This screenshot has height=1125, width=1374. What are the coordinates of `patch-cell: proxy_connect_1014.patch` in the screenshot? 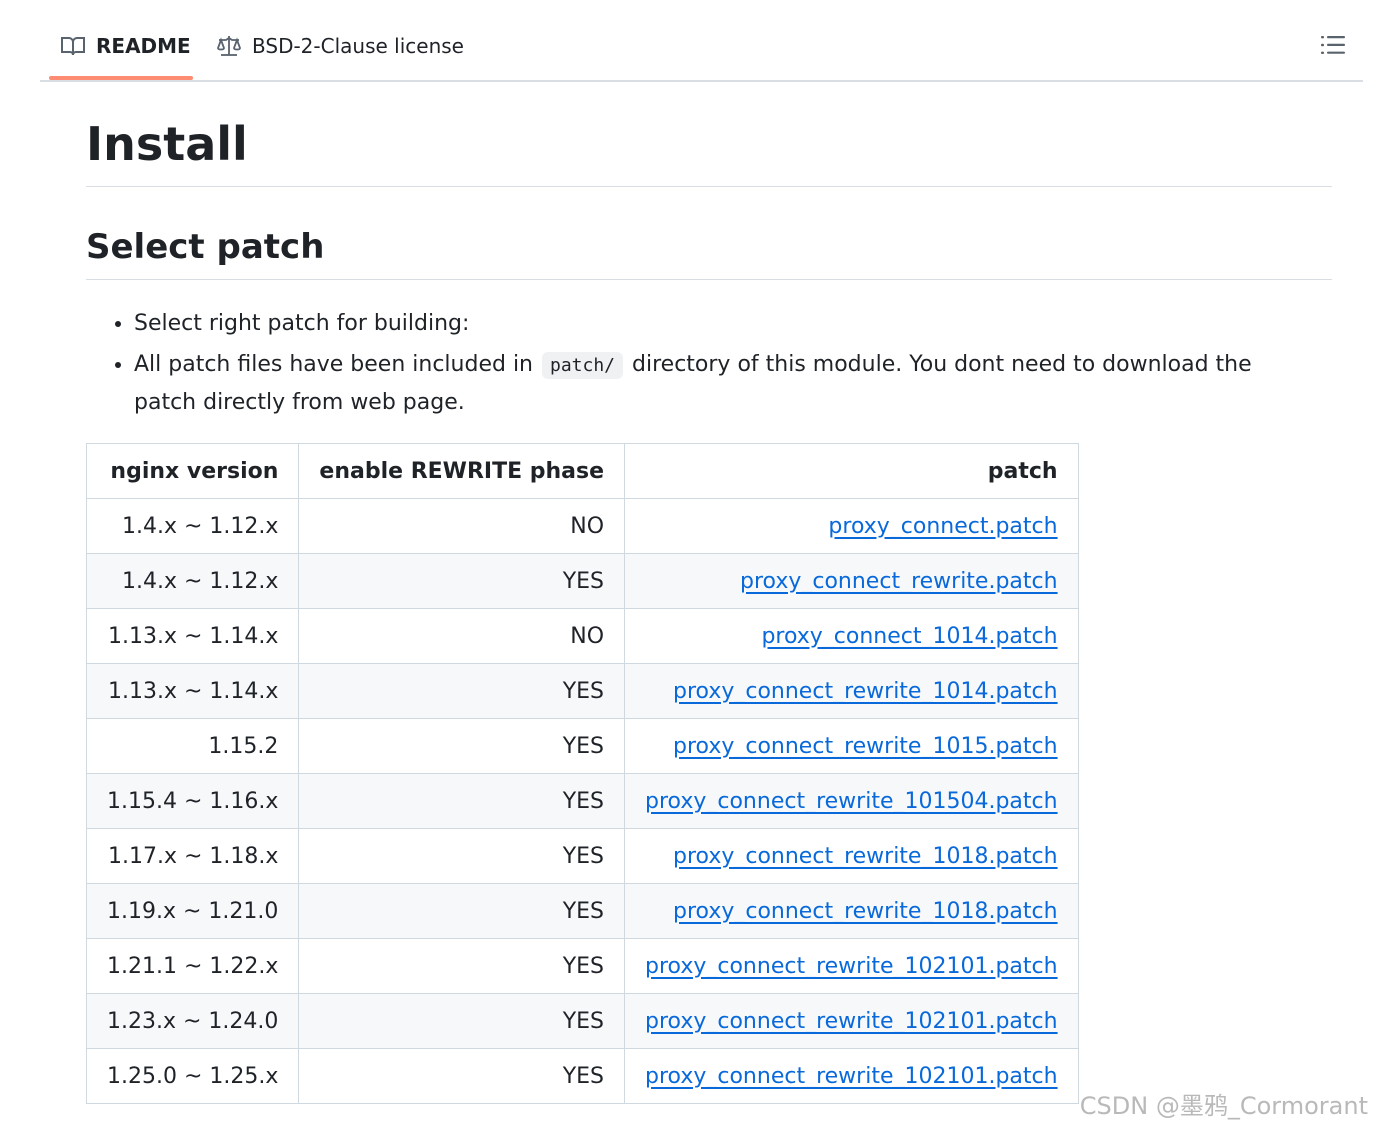 It's located at (851, 636).